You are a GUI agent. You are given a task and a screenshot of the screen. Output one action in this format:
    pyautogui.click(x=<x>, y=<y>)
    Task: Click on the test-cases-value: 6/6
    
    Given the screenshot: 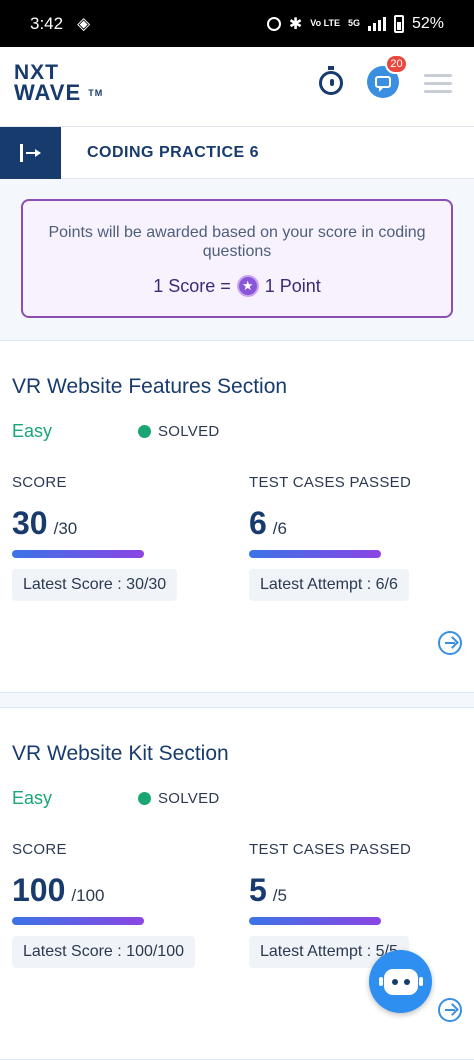 What is the action you would take?
    pyautogui.click(x=268, y=523)
    